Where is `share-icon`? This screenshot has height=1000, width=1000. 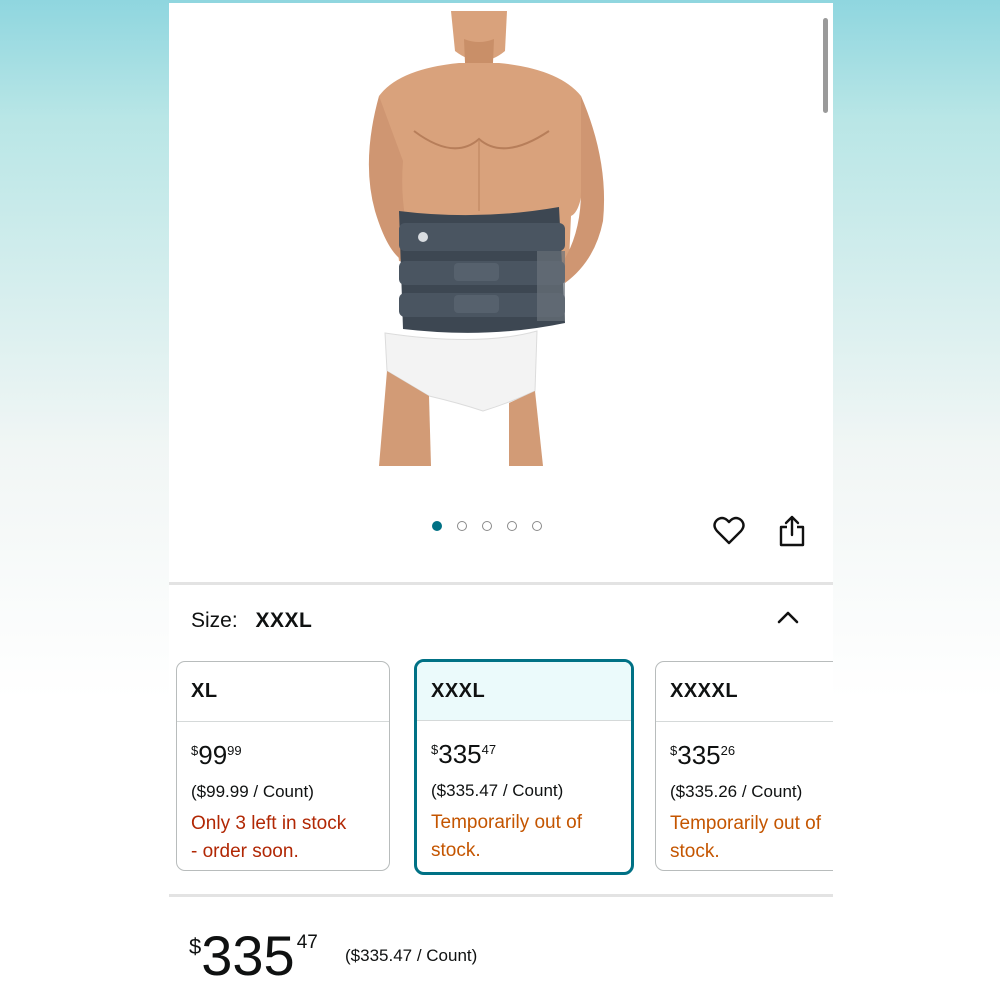
share-icon is located at coordinates (792, 531).